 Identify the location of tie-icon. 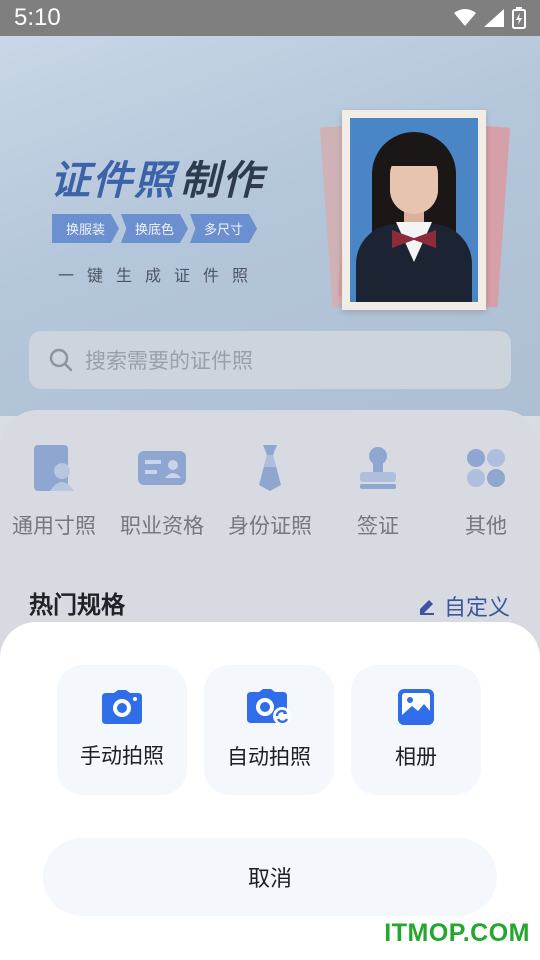
(270, 468).